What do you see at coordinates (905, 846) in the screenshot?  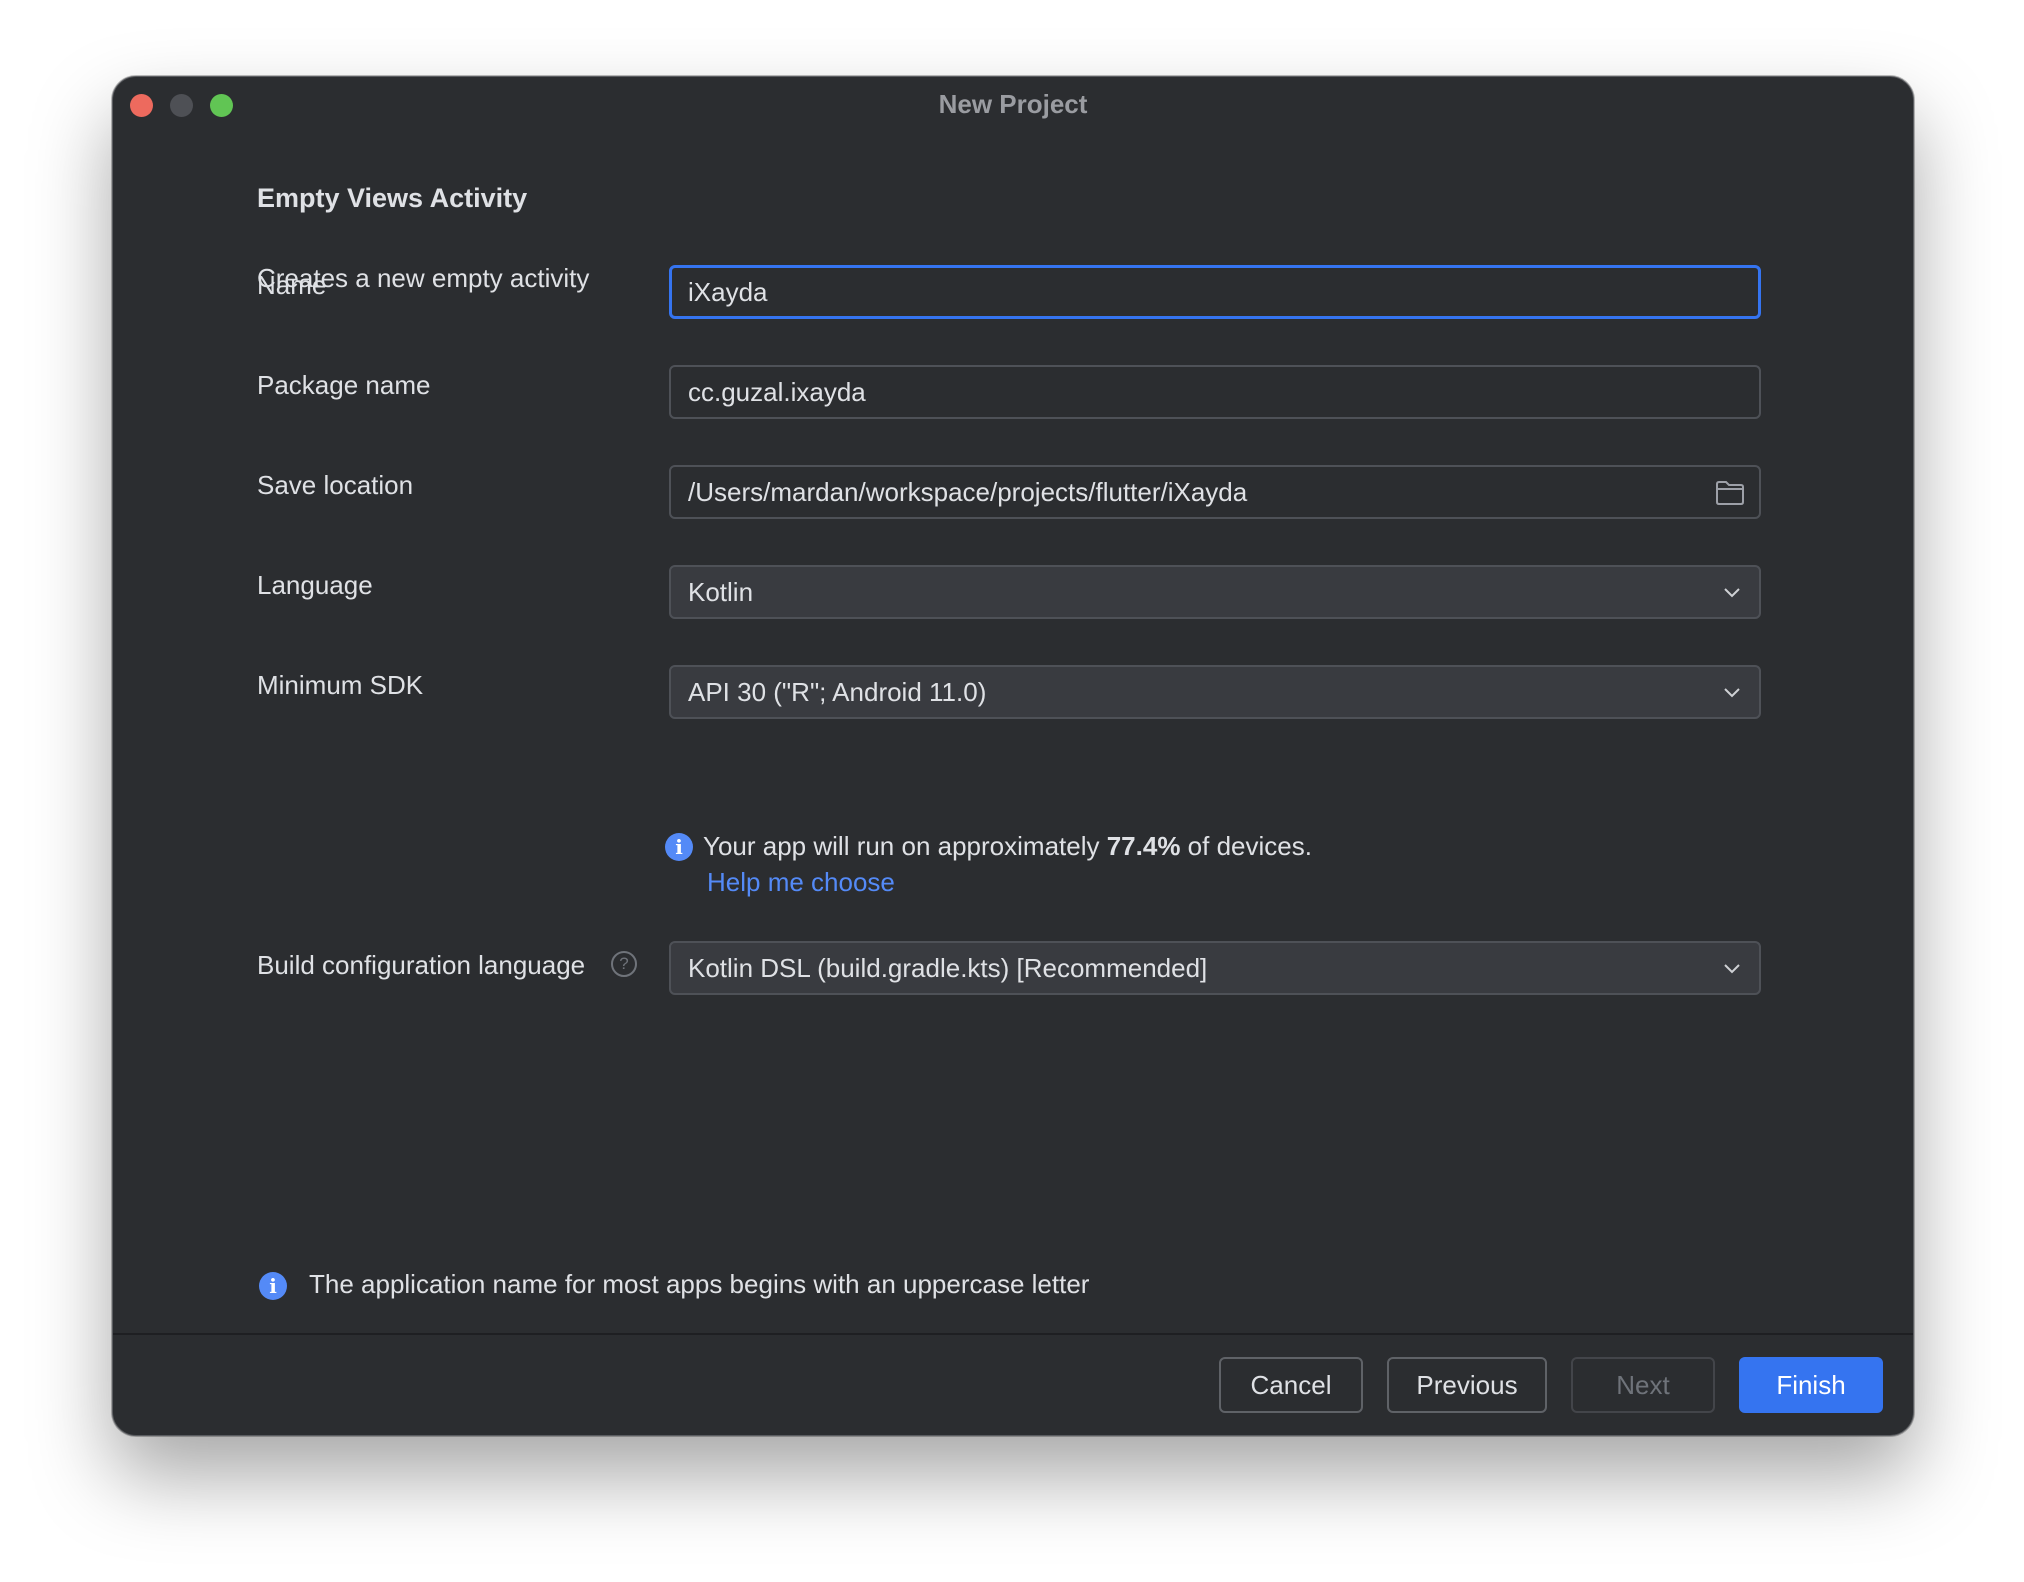 I see `sdk-coverage-prefix: Your app will run on approximately` at bounding box center [905, 846].